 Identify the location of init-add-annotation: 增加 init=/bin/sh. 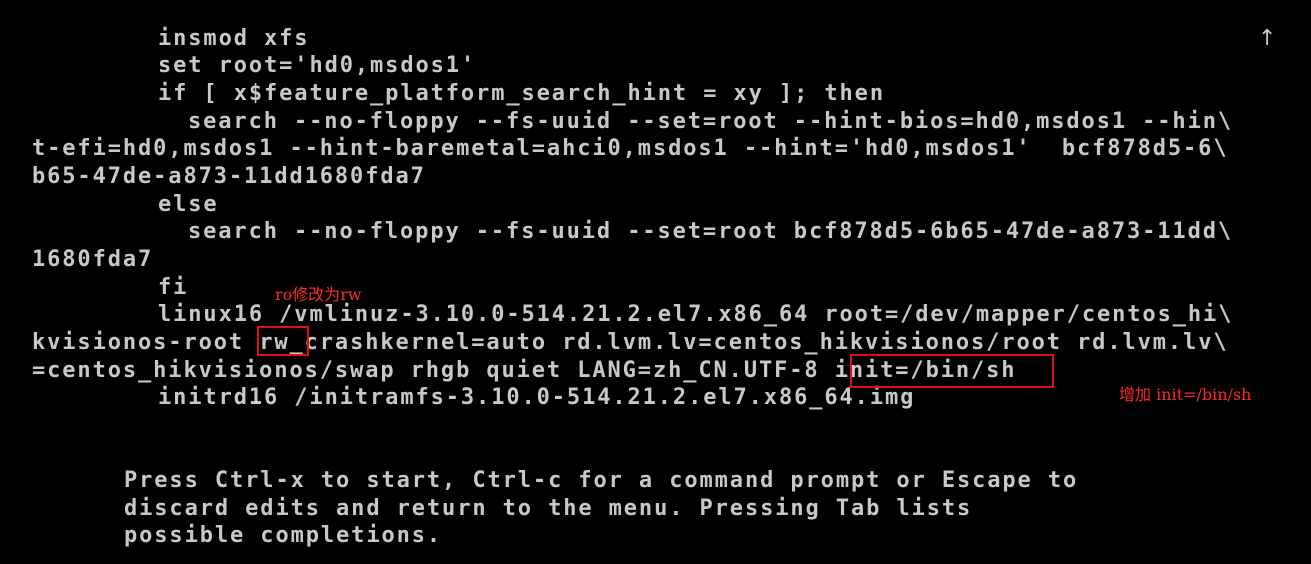
(1185, 394).